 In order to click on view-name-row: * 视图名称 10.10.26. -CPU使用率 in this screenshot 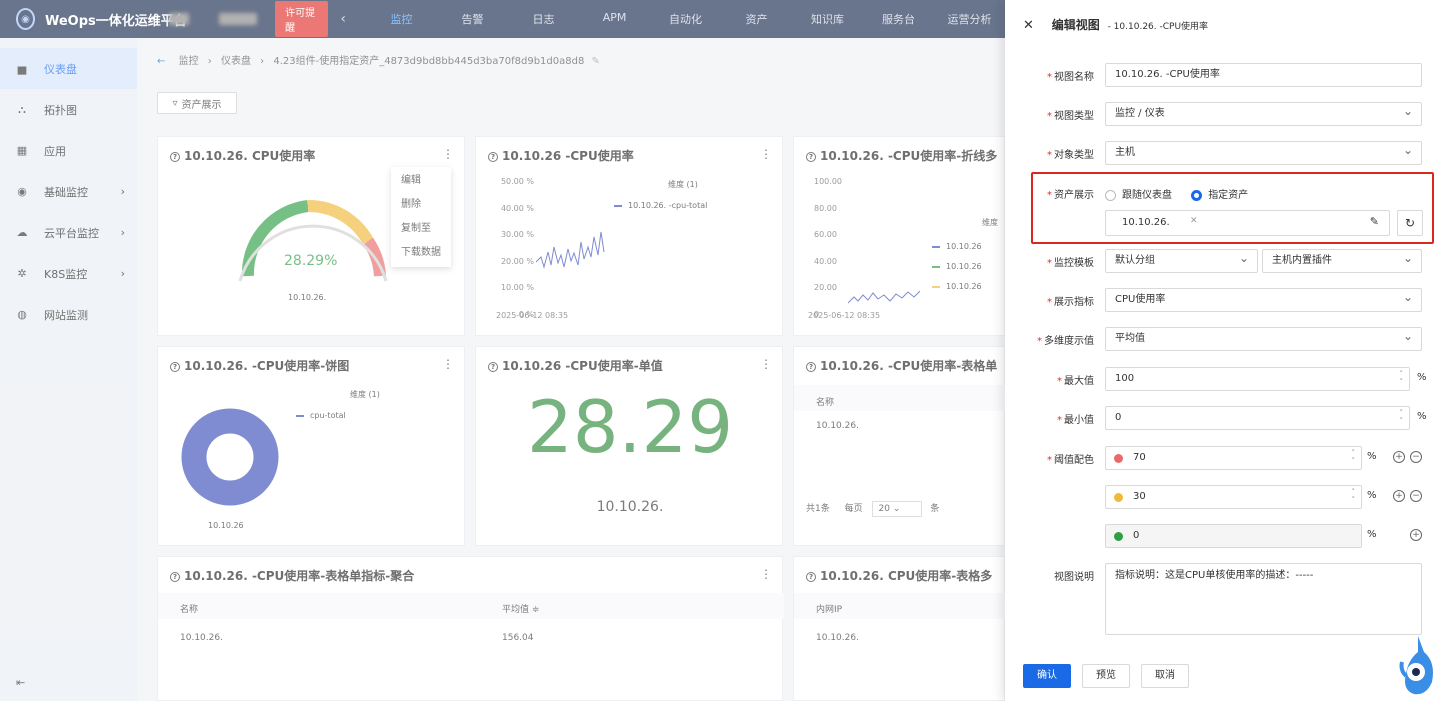, I will do `click(1222, 75)`.